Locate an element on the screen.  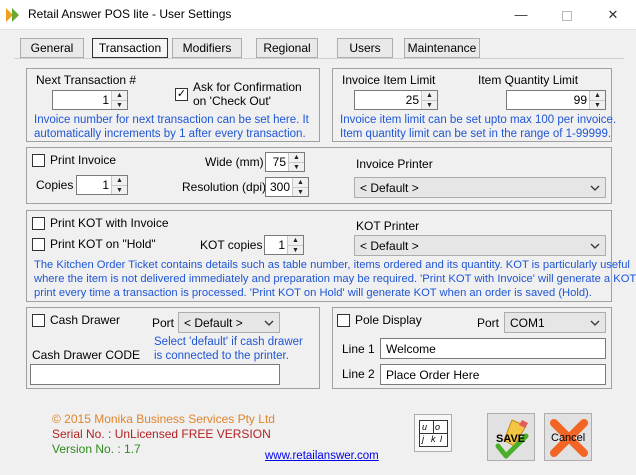
cash-drawer-checkbox is located at coordinates (38, 320).